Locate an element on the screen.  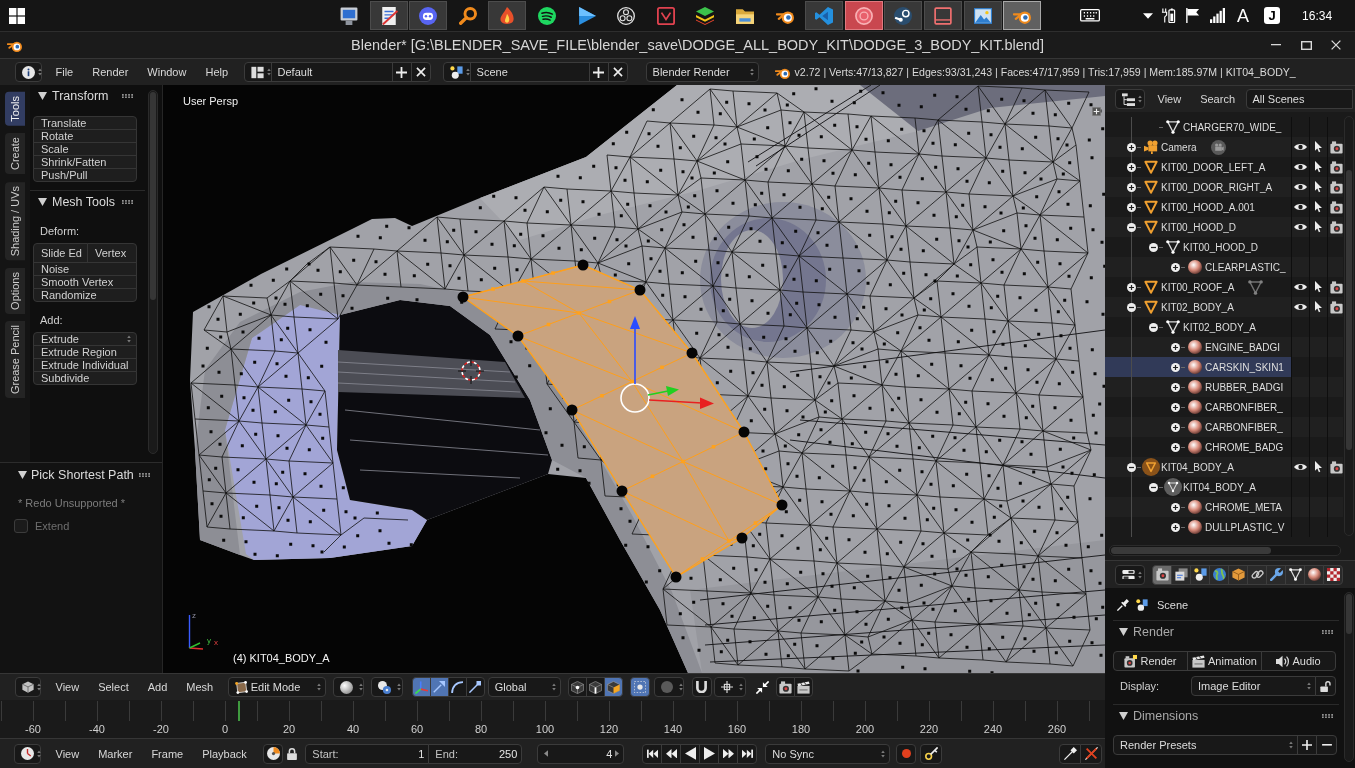
item-name: DULLPLASTIC_V is located at coordinates (1245, 527).